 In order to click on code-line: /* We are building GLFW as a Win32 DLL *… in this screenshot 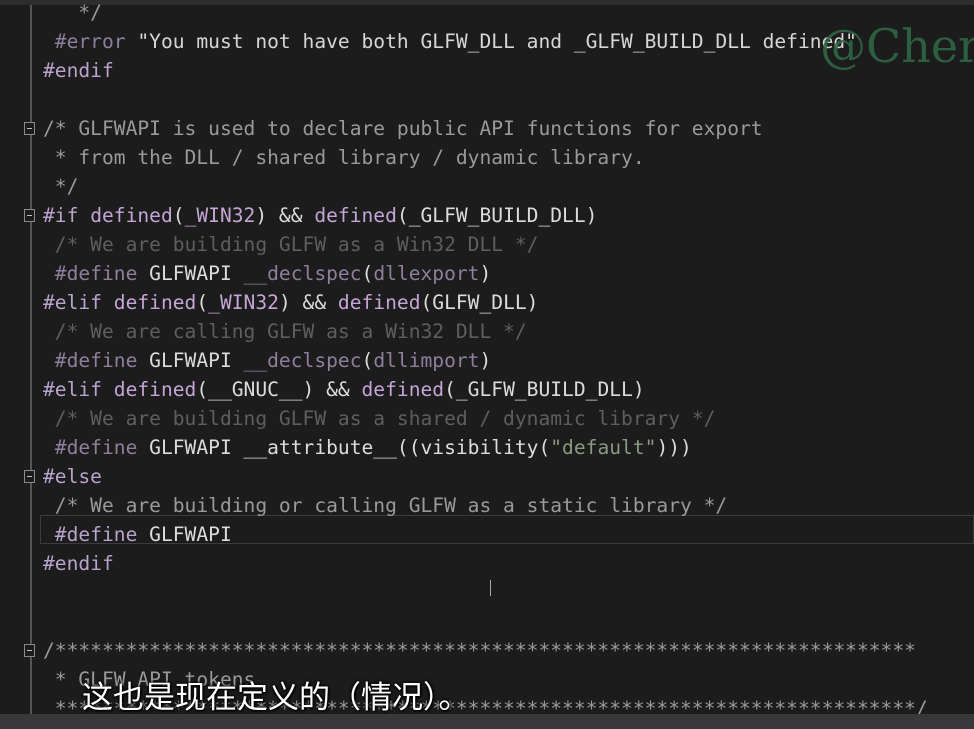, I will do `click(291, 244)`.